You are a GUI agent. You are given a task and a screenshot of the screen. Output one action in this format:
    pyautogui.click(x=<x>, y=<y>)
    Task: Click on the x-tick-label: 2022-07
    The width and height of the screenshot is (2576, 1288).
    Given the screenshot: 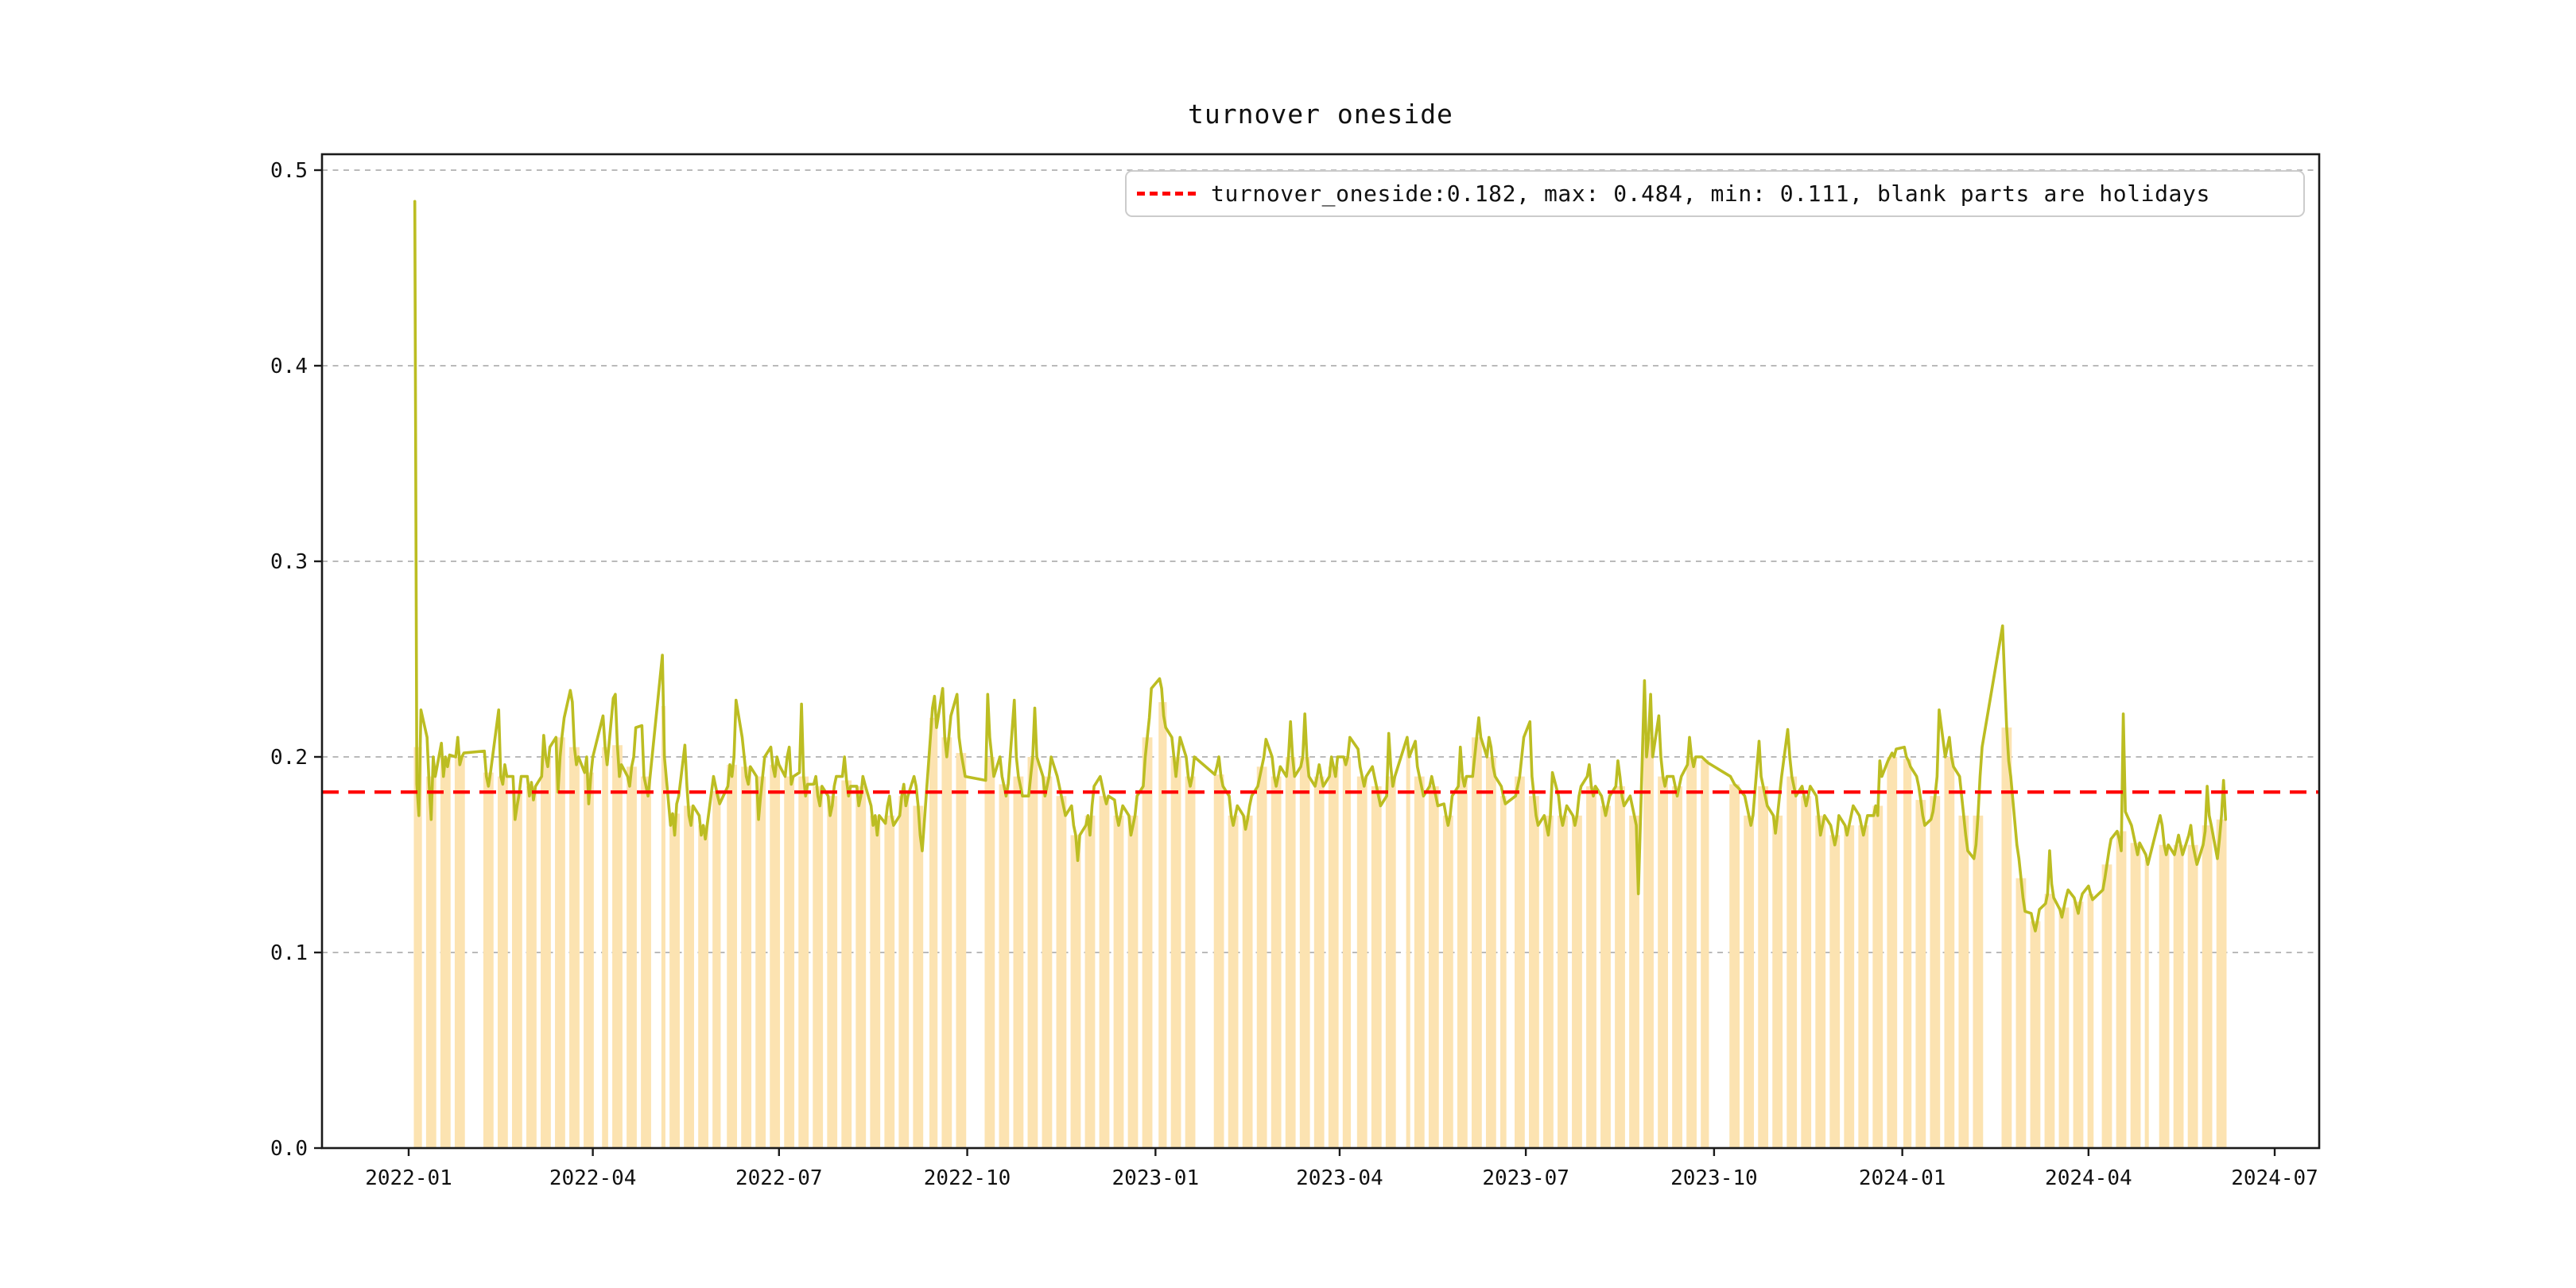 What is the action you would take?
    pyautogui.click(x=779, y=1178)
    